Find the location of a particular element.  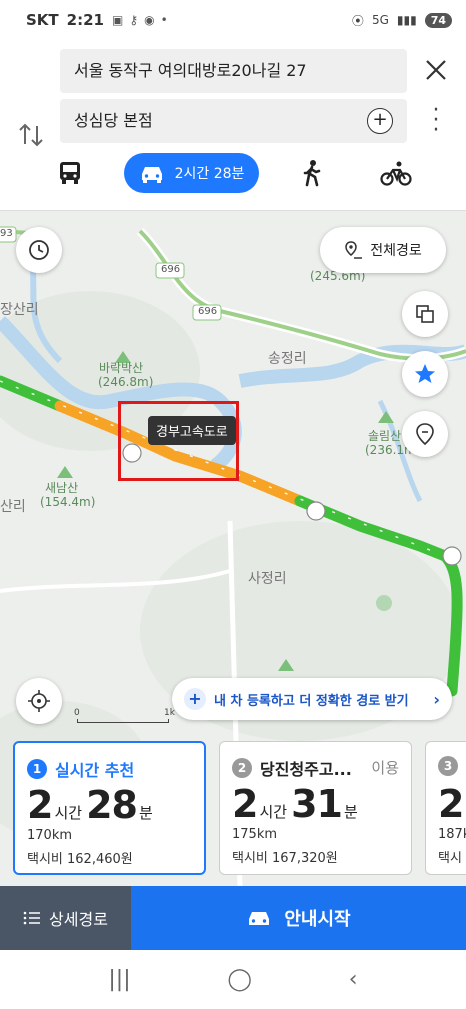

mountain-height: (154.4m) is located at coordinates (68, 502).